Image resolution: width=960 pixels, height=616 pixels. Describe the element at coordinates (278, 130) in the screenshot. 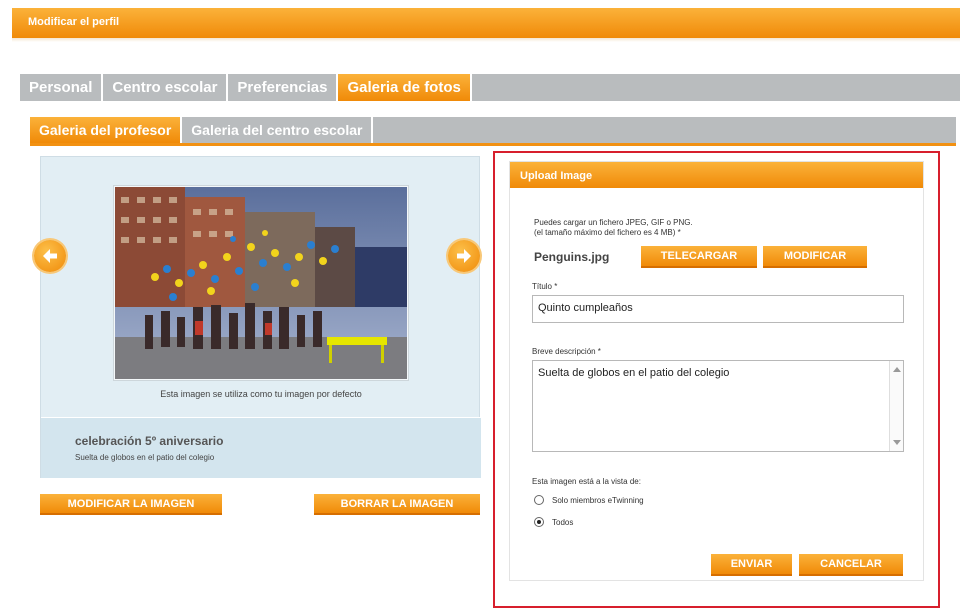

I see `subtab-galeria-centro: Galeria del centro escolar` at that location.